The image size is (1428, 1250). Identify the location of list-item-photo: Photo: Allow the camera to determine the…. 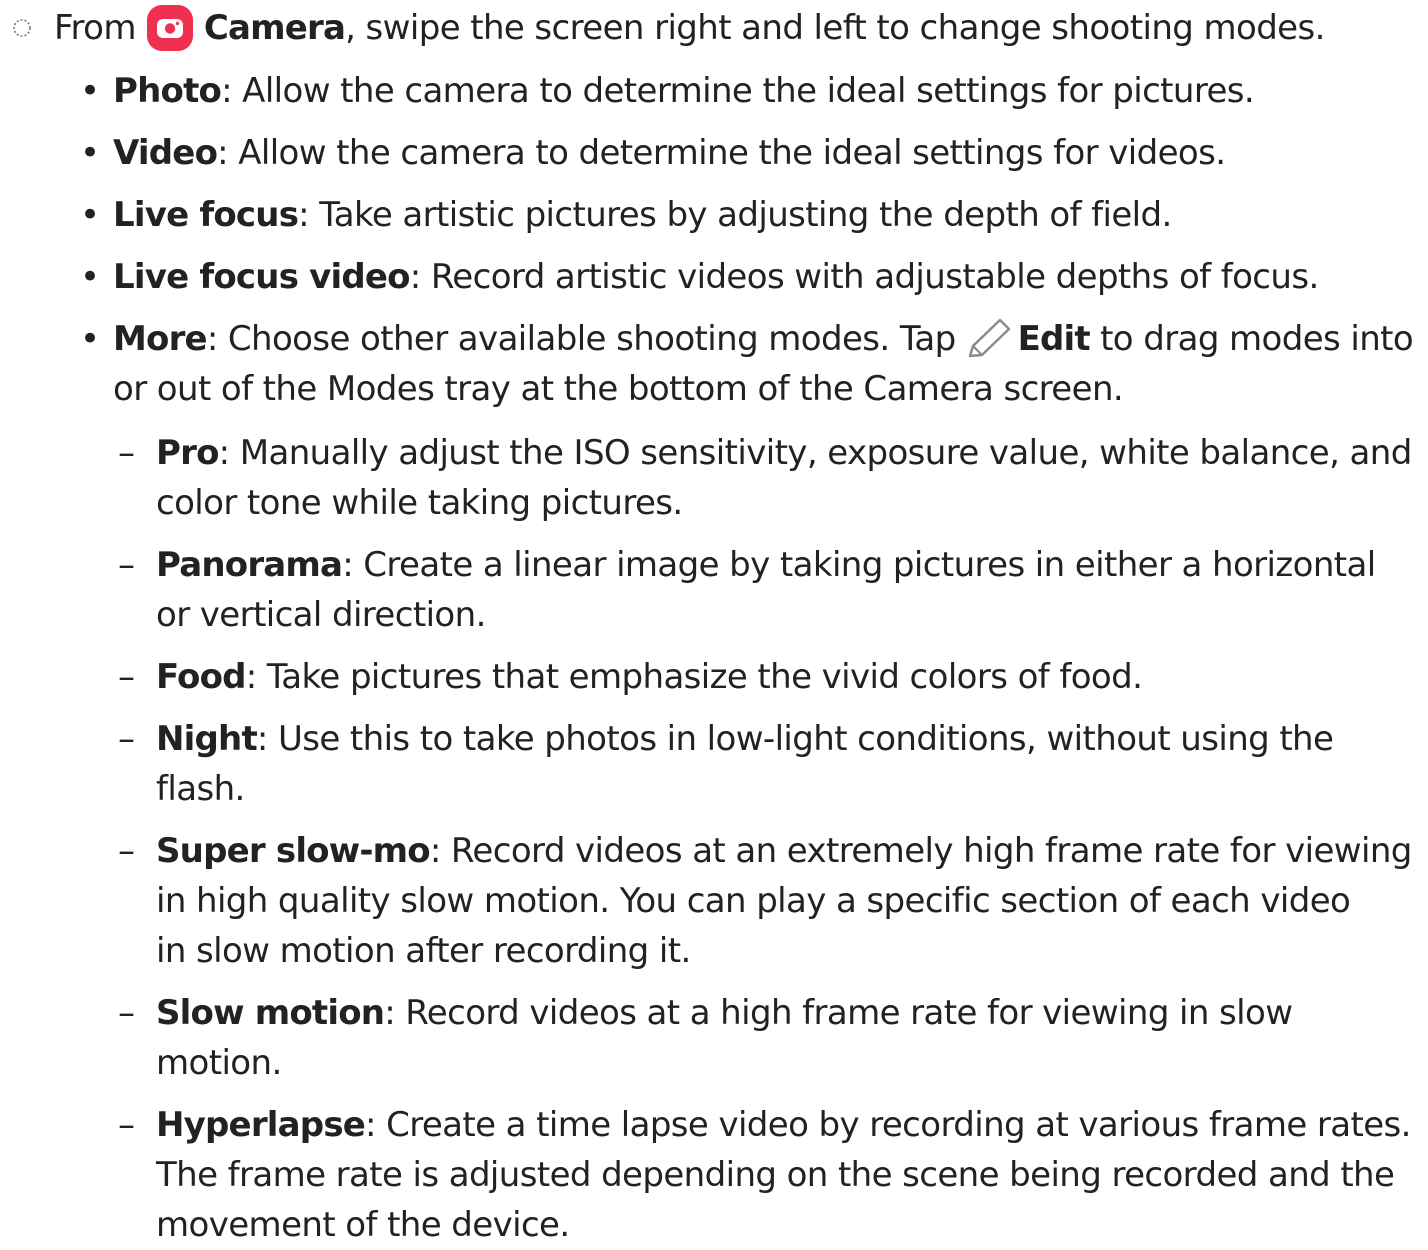
(763, 91).